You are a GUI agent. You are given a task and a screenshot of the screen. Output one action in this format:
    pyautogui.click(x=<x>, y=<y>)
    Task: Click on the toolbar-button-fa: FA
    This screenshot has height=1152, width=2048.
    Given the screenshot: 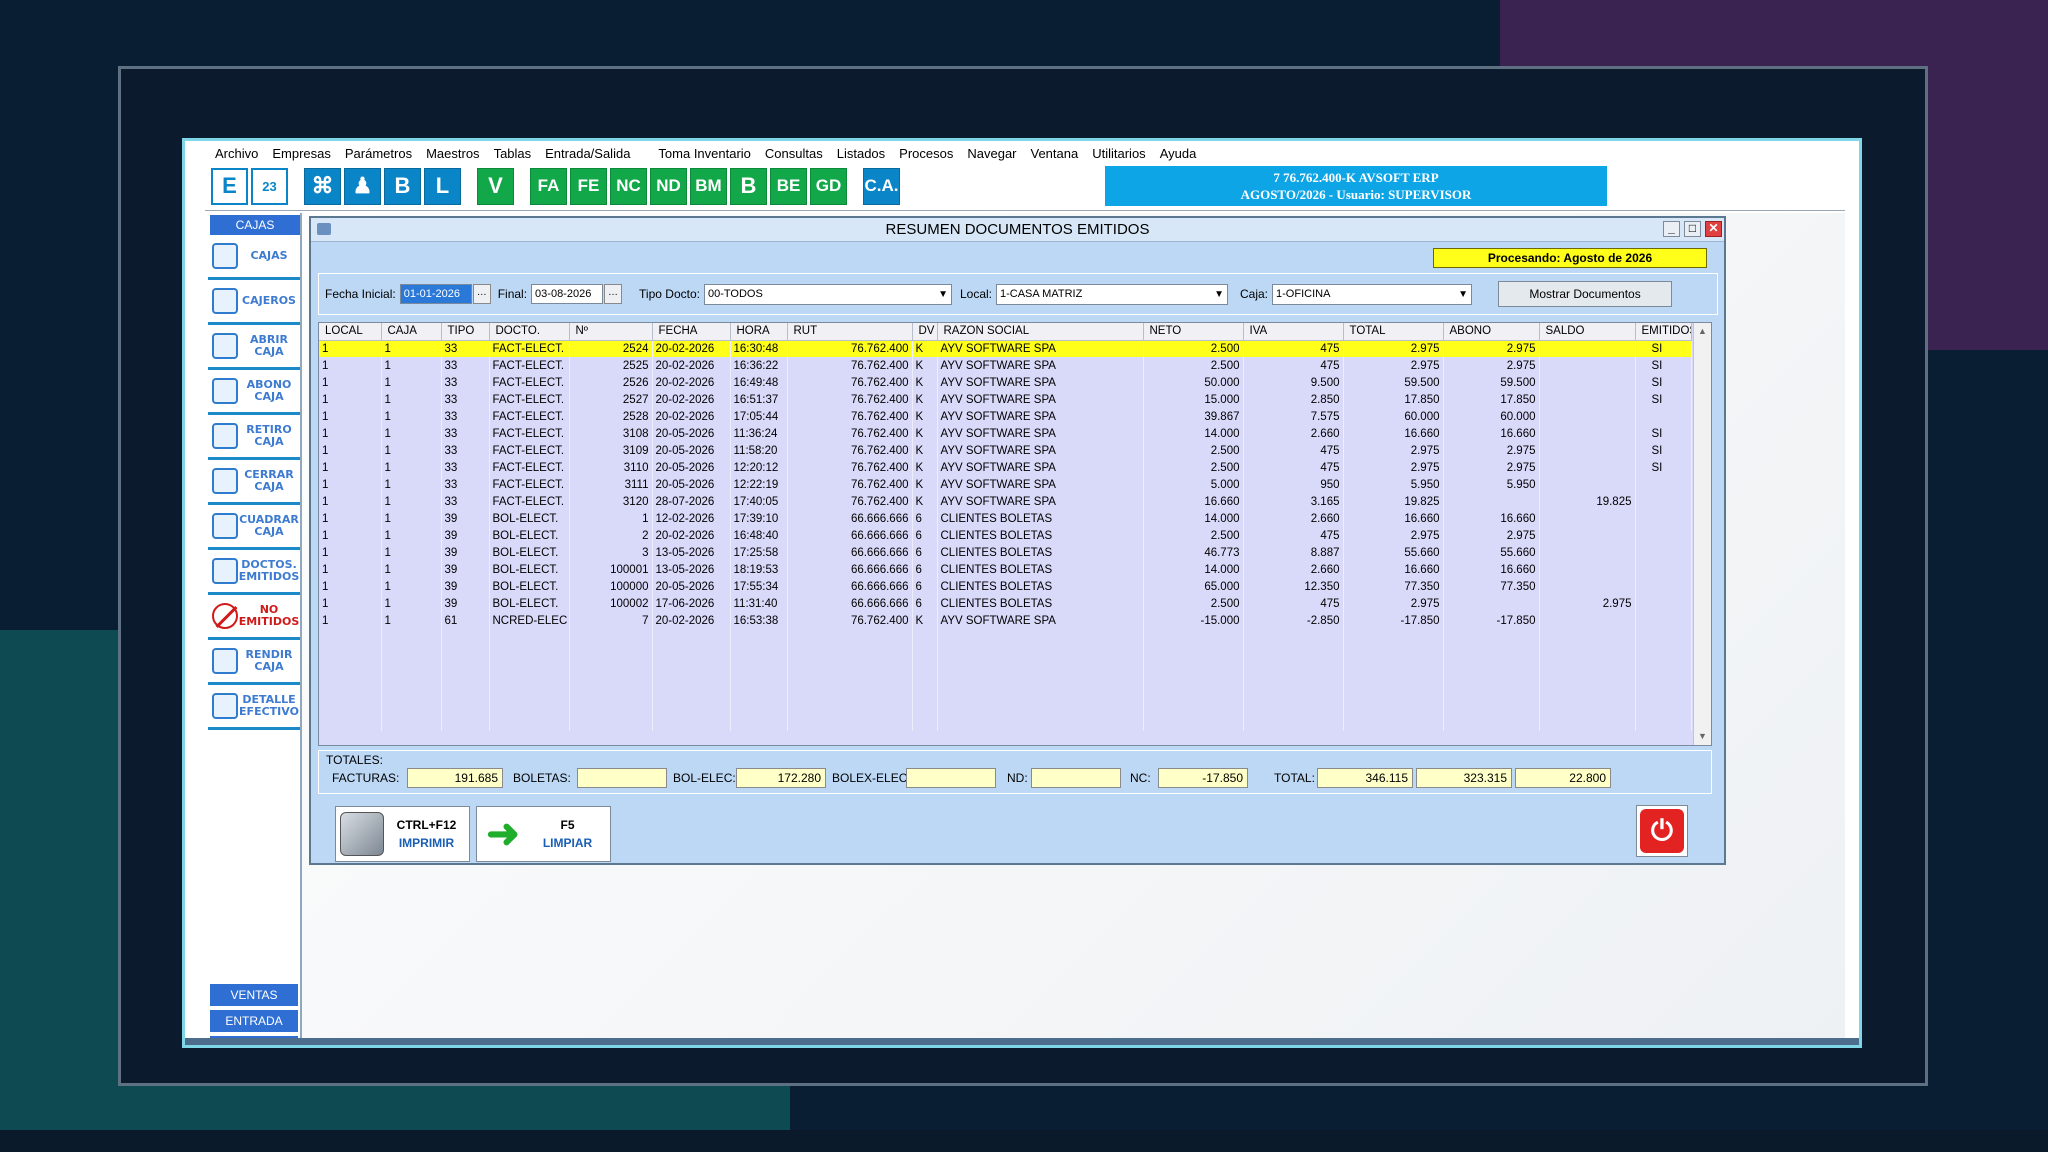 What is the action you would take?
    pyautogui.click(x=548, y=186)
    